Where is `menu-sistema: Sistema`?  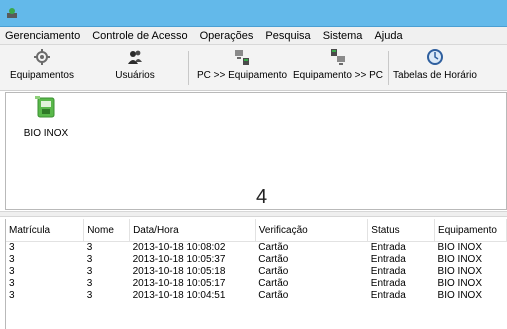
menu-sistema: Sistema is located at coordinates (343, 36).